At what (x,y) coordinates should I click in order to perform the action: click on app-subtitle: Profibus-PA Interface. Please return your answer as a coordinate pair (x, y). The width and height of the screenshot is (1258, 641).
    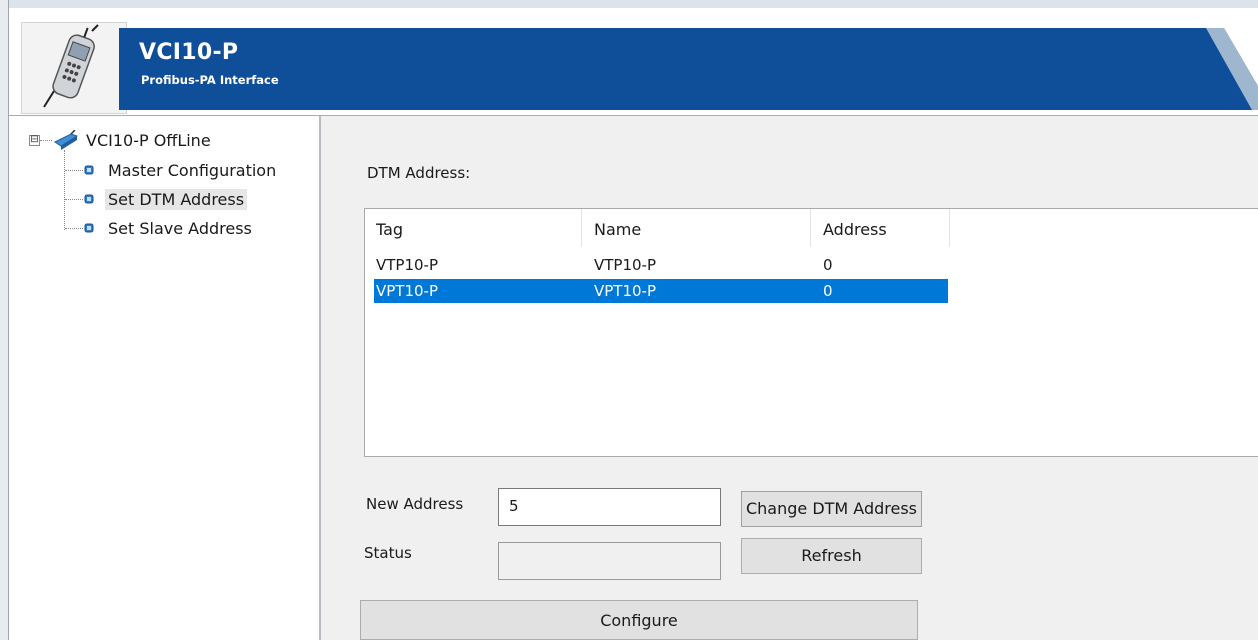
    Looking at the image, I should click on (210, 80).